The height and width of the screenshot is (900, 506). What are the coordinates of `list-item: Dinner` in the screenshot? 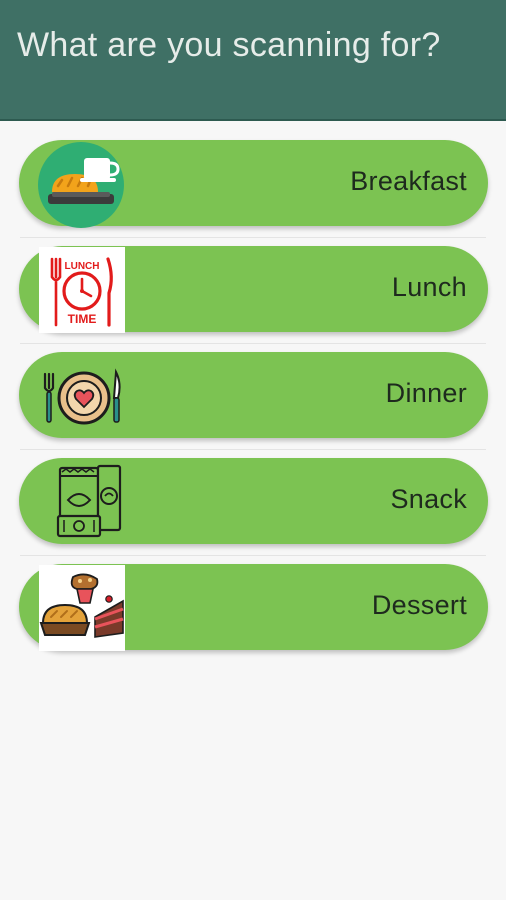 It's located at (253, 404).